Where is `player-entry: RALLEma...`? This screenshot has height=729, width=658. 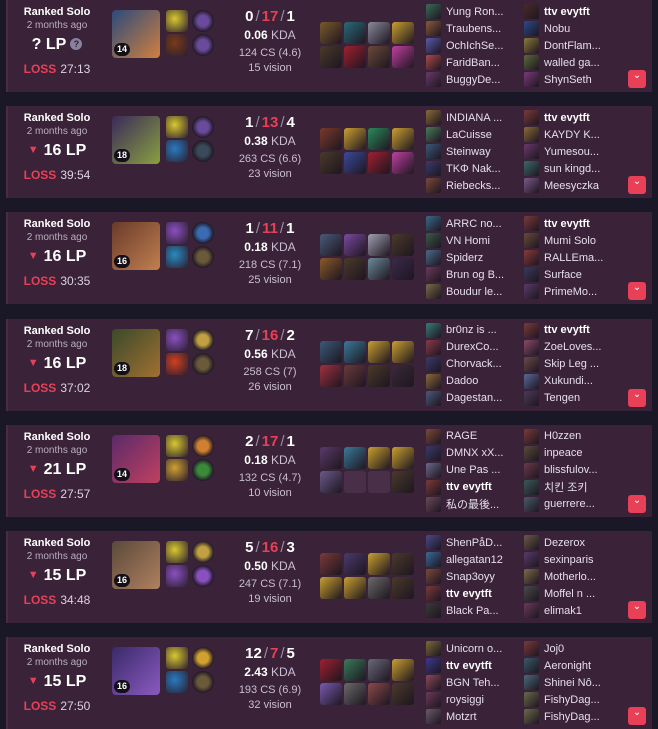
player-entry: RALLEma... is located at coordinates (574, 257).